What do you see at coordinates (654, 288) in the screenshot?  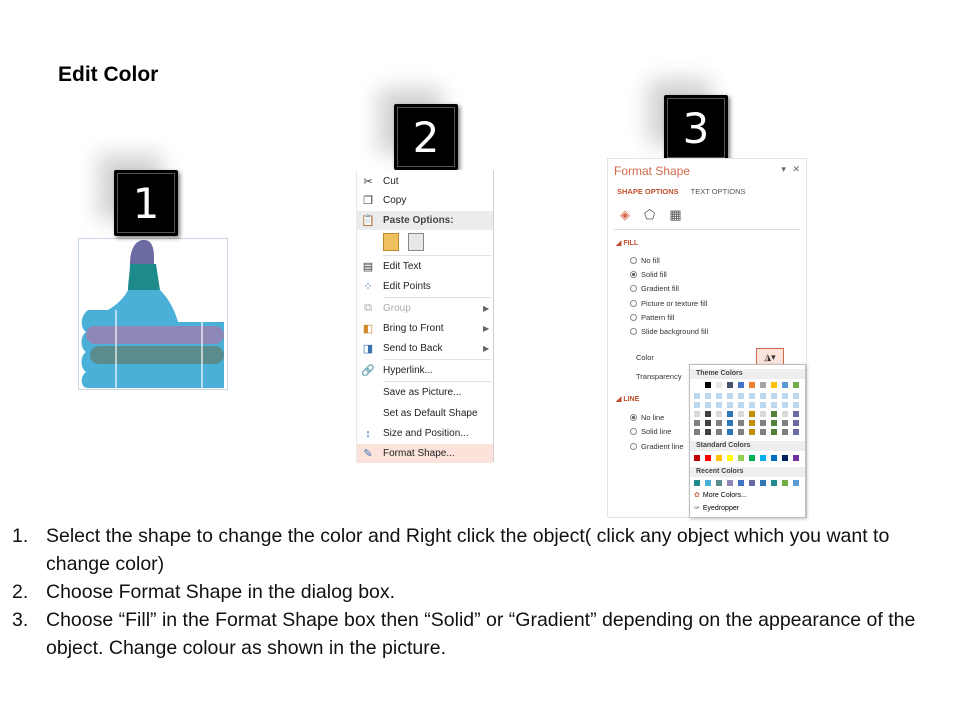 I see `radio-gradient-fill: Gradient fill` at bounding box center [654, 288].